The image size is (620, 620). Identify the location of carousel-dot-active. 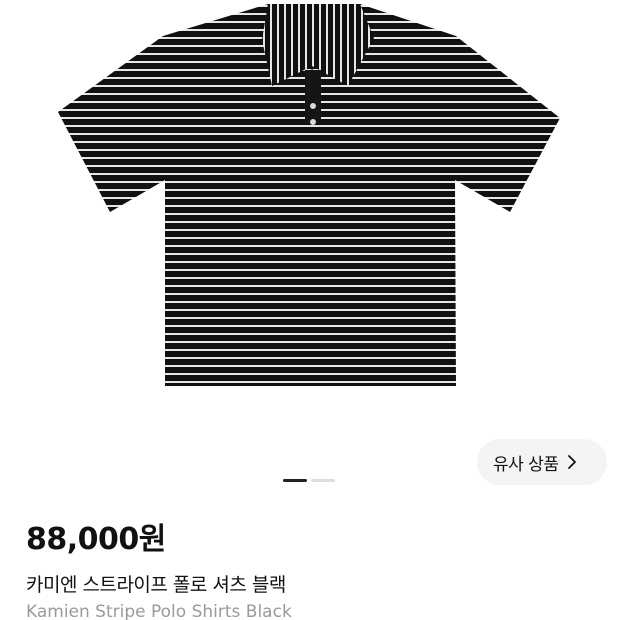
(295, 480).